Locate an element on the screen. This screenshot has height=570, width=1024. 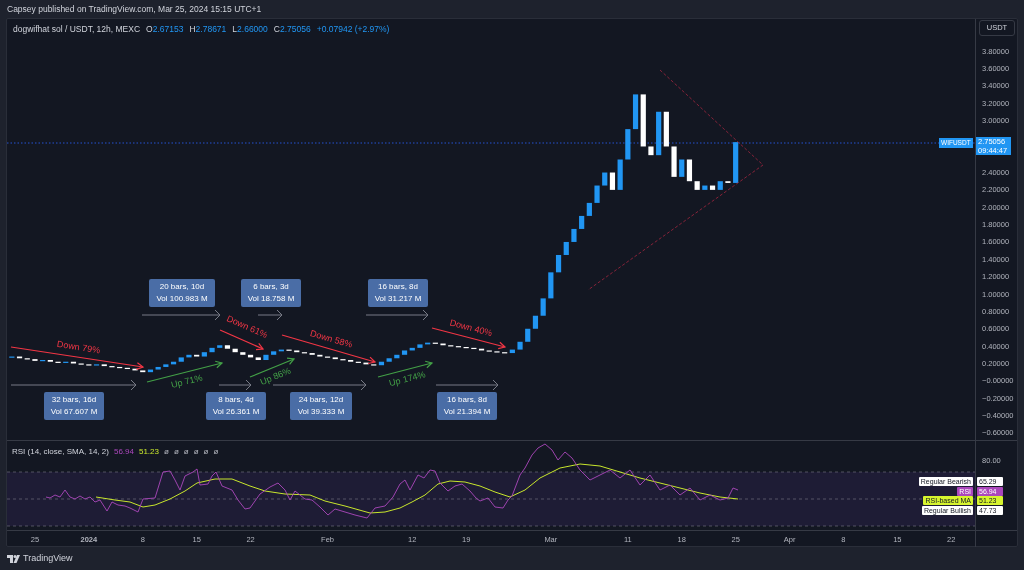
ohlc-label: H is located at coordinates (192, 29).